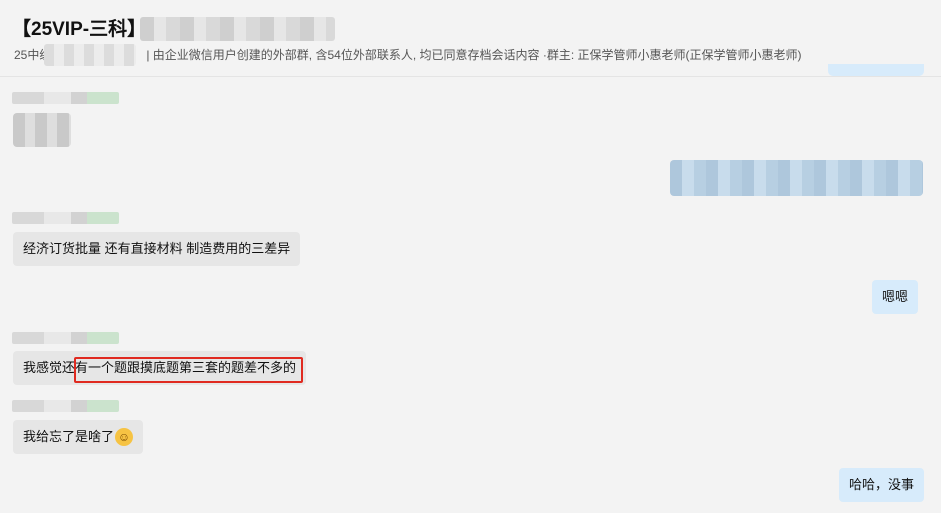 Image resolution: width=941 pixels, height=513 pixels. What do you see at coordinates (69, 436) in the screenshot?
I see `message-text: 我给忘了是啥了` at bounding box center [69, 436].